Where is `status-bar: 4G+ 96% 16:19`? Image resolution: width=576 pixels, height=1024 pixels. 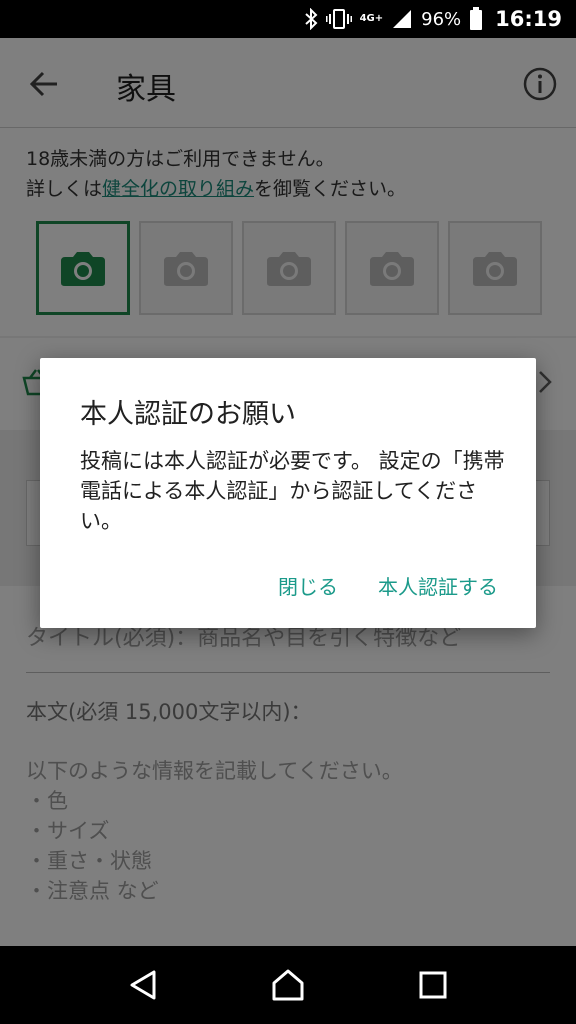
status-bar: 4G+ 96% 16:19 is located at coordinates (288, 19).